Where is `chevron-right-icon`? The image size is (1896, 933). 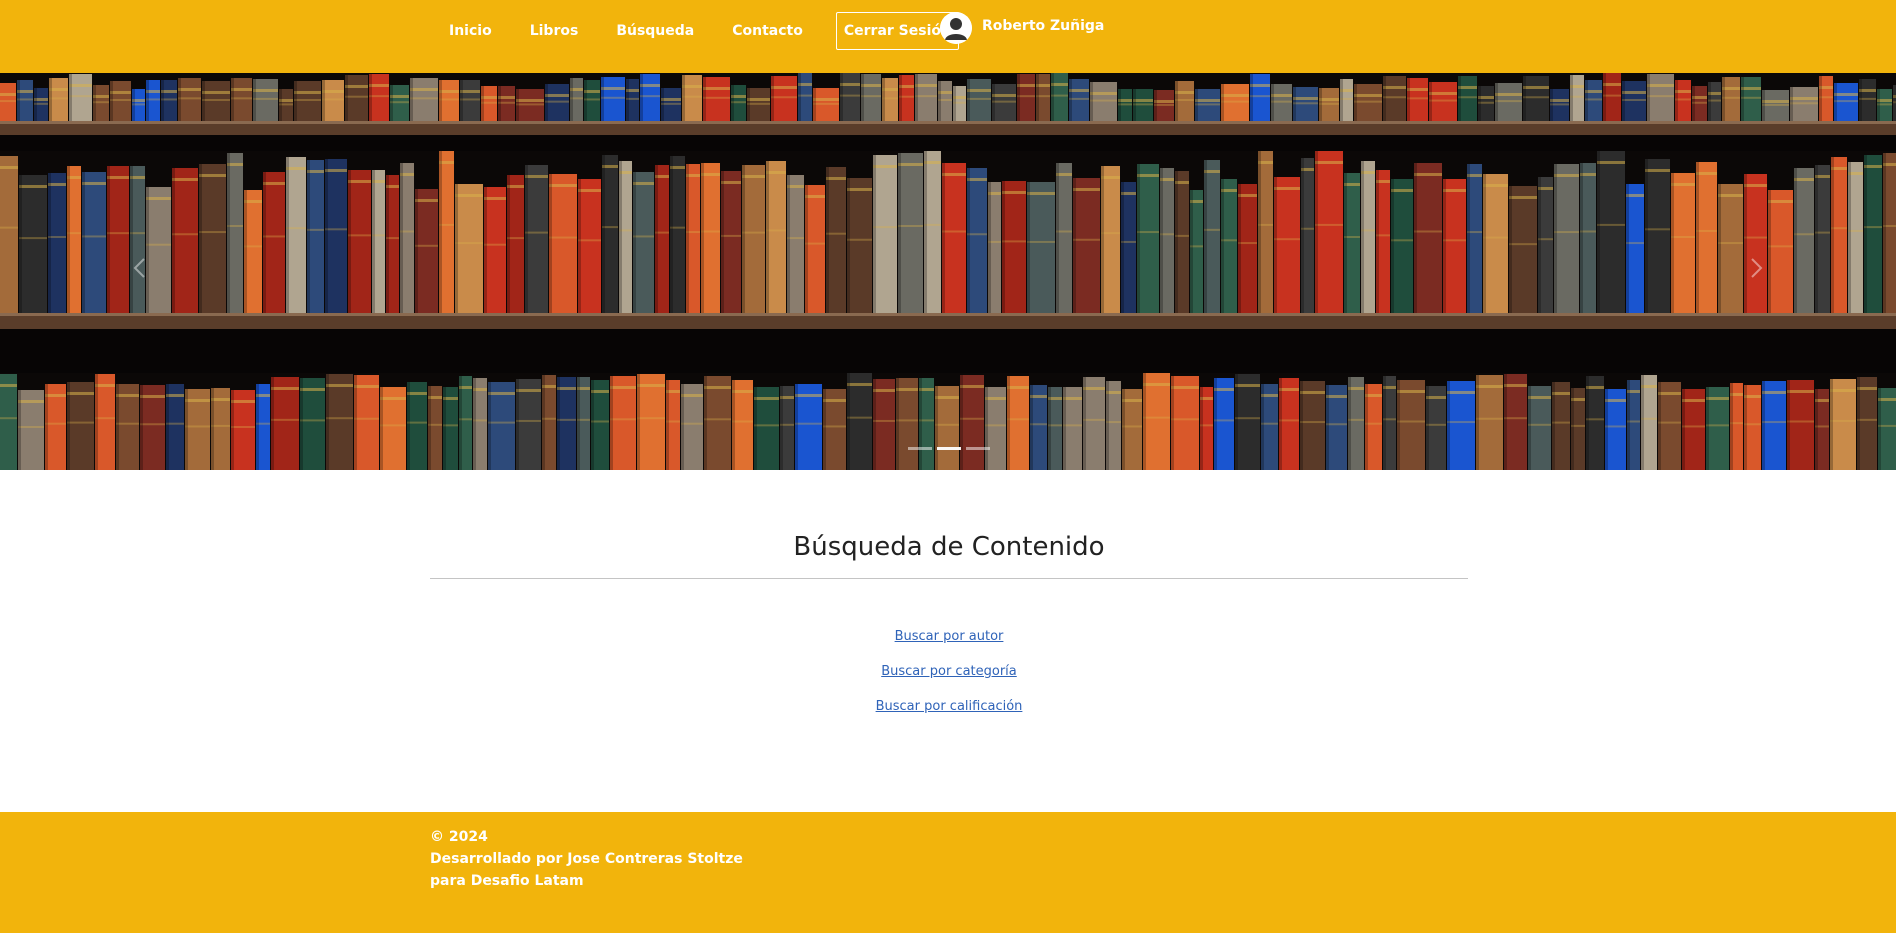
chevron-right-icon is located at coordinates (1757, 268).